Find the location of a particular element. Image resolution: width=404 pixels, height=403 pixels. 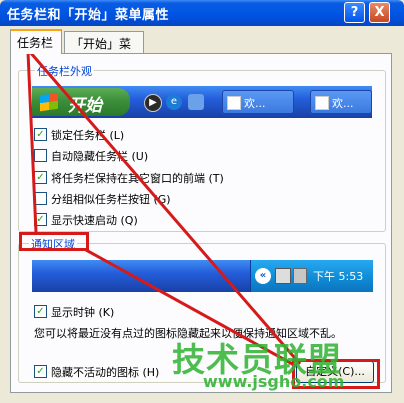

annotation-arrow is located at coordinates (32, 142).